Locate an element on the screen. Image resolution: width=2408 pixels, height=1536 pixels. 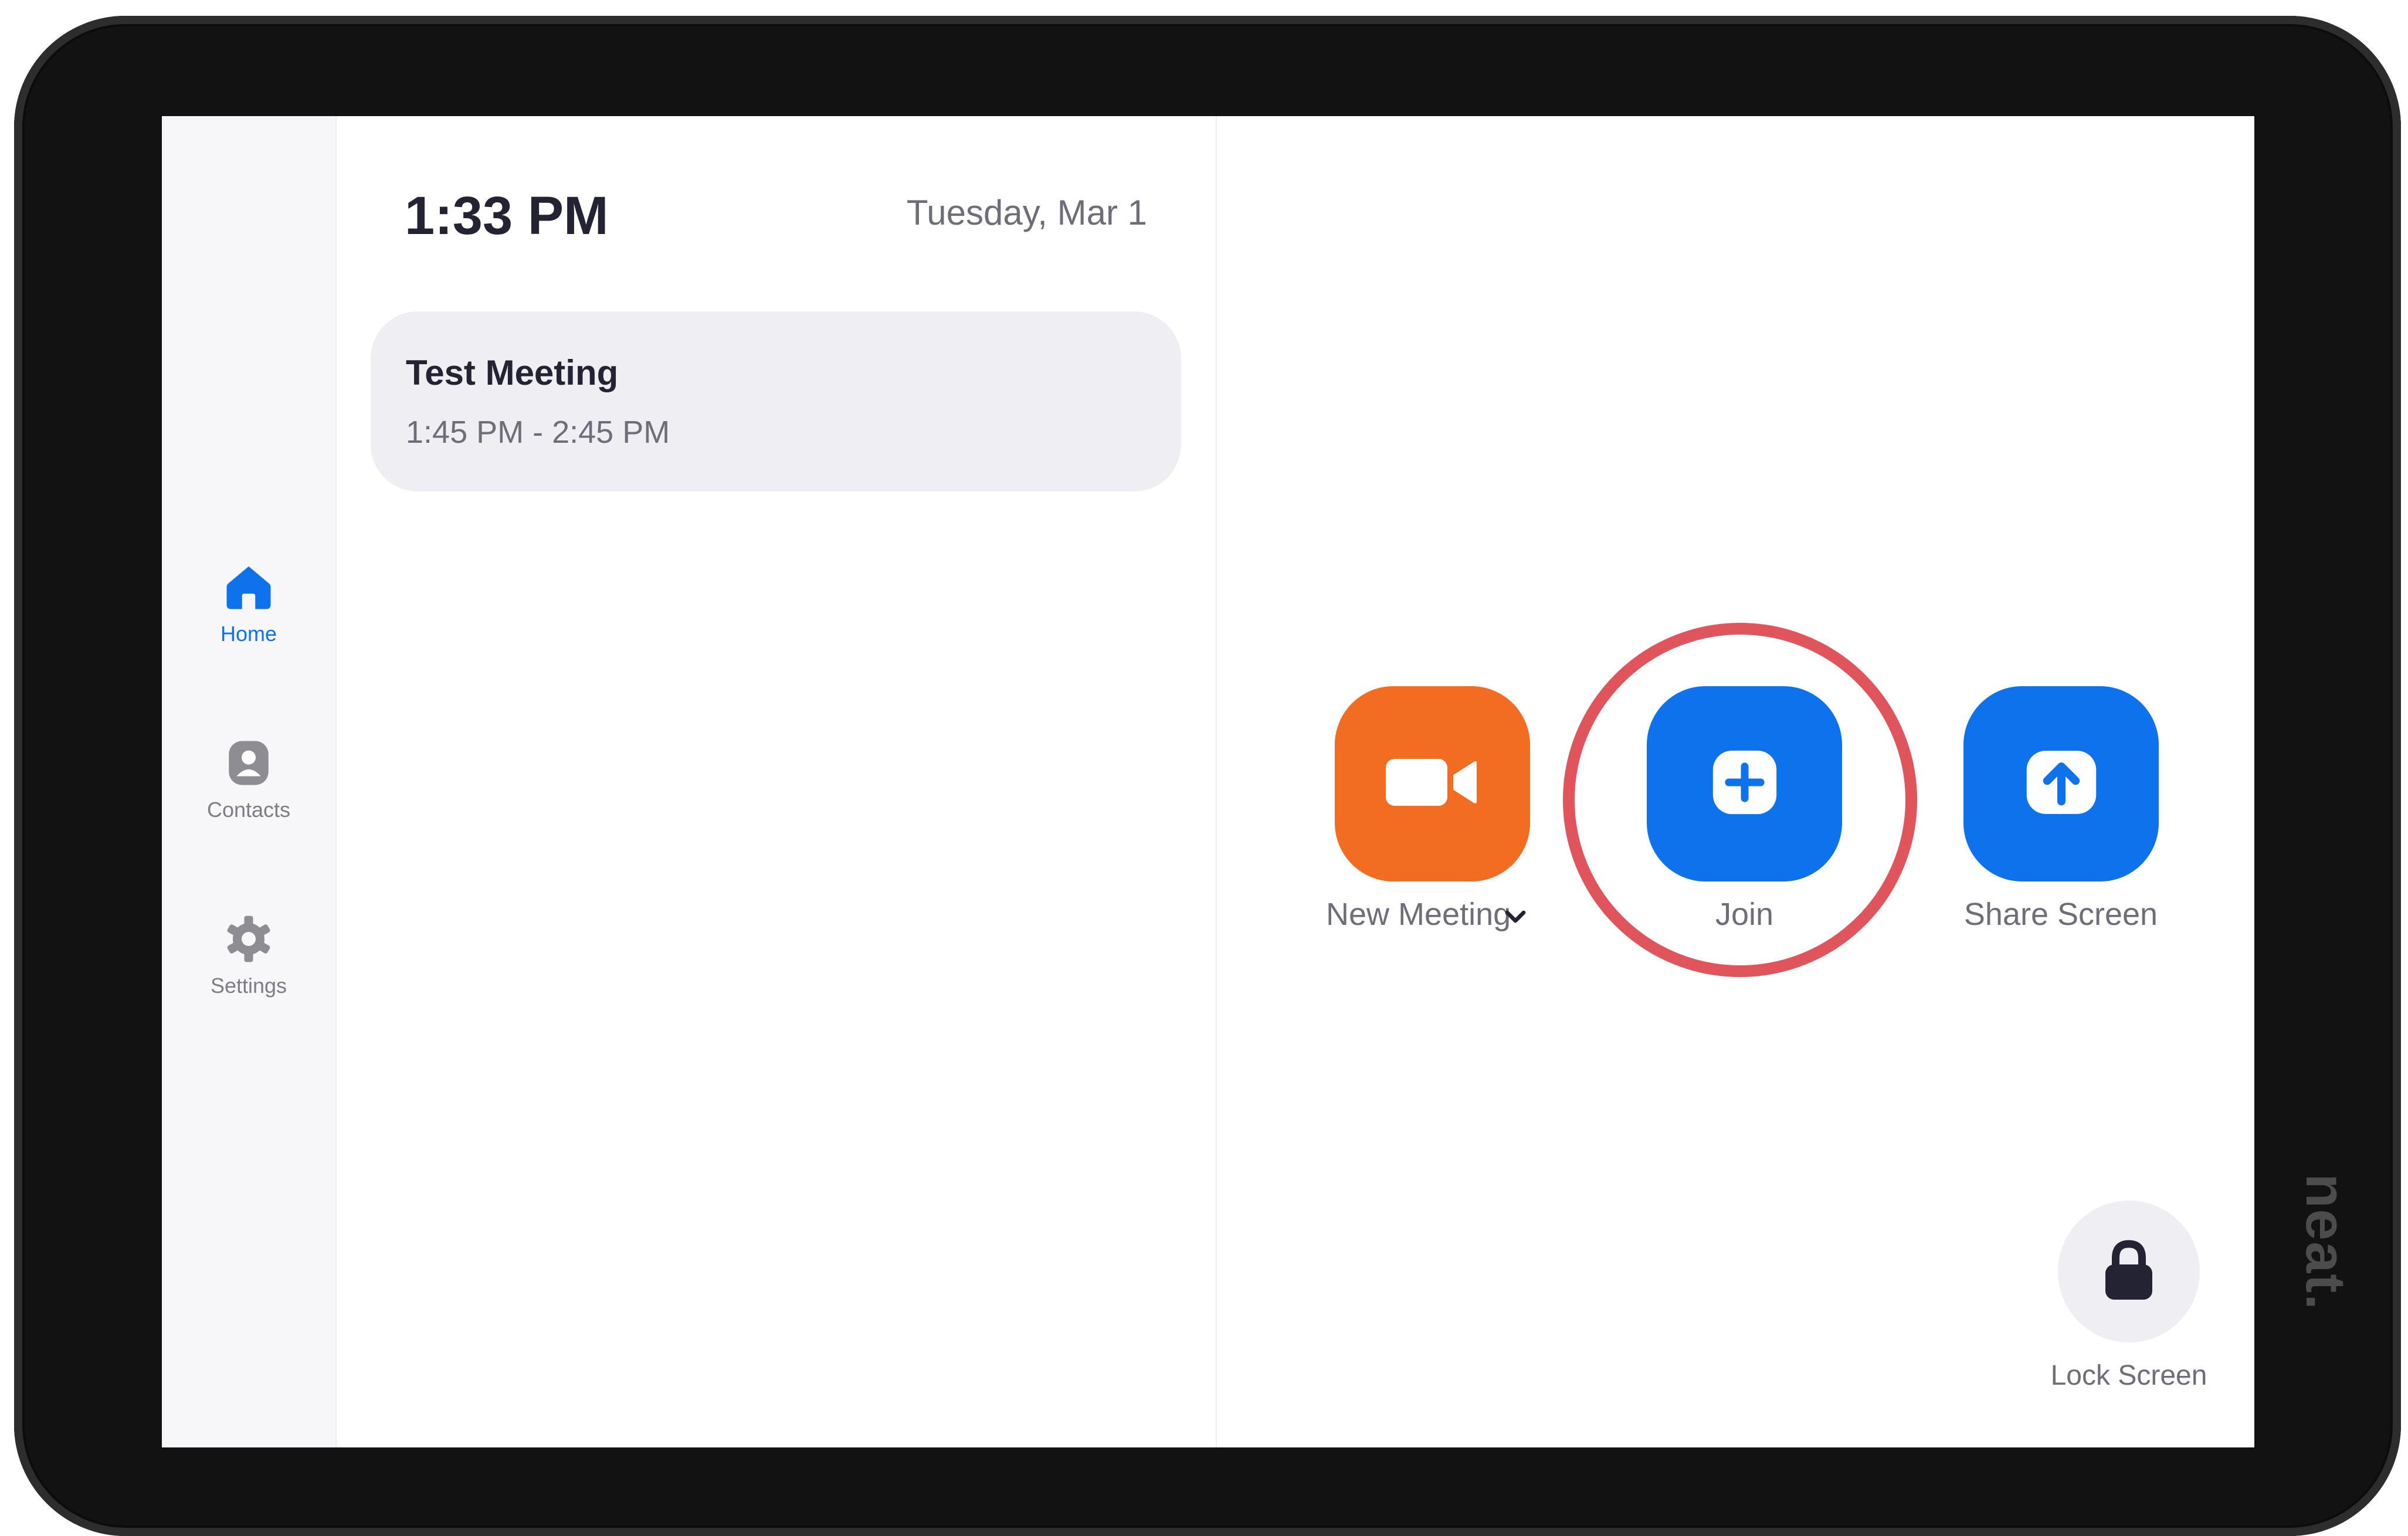
sidebar-item-home: Home is located at coordinates (248, 613).